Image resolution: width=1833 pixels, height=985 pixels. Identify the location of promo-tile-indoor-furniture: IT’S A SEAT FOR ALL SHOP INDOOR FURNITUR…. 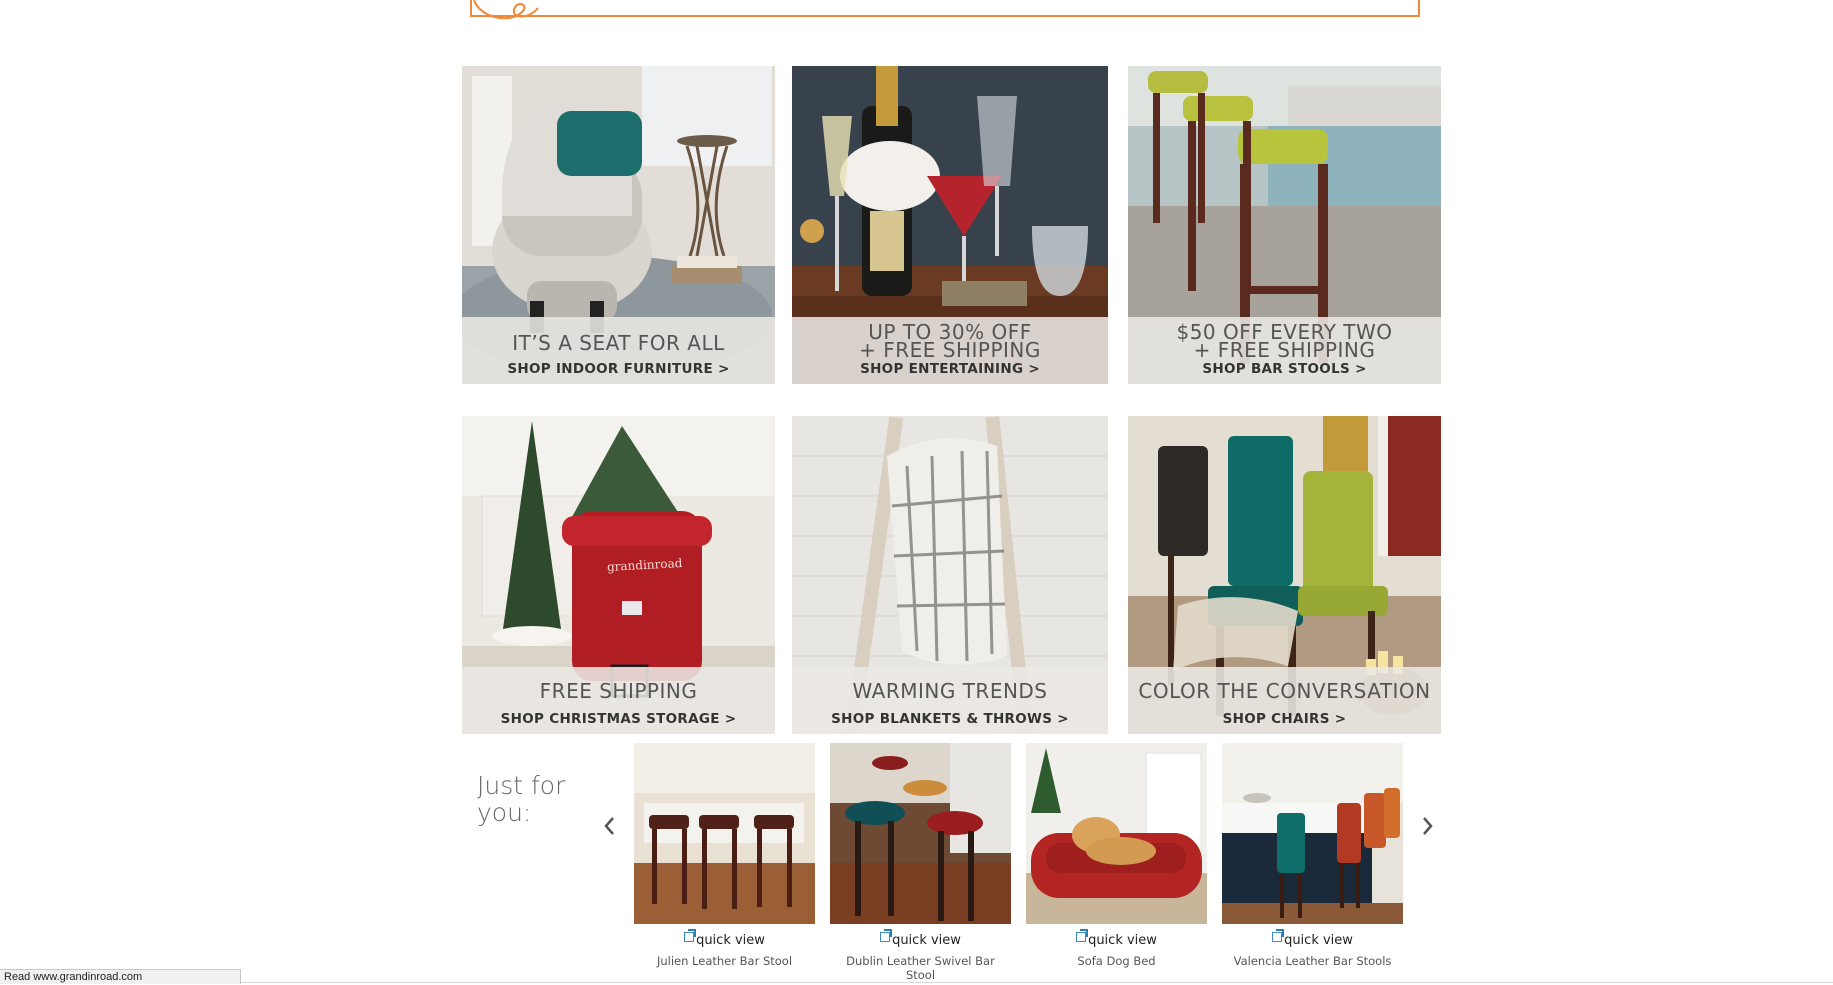
(618, 225).